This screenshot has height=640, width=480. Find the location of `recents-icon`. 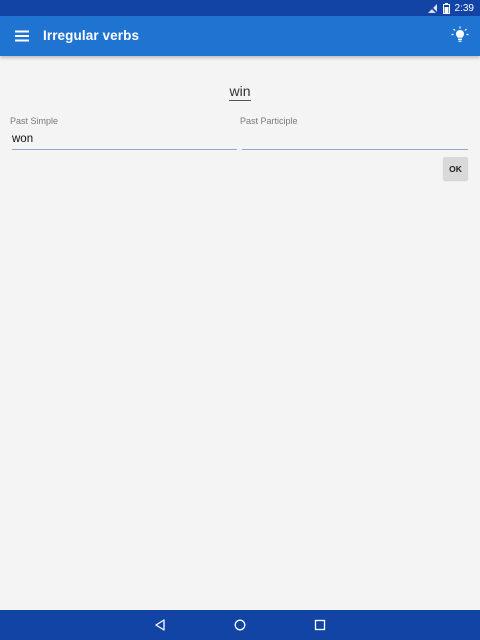

recents-icon is located at coordinates (320, 625).